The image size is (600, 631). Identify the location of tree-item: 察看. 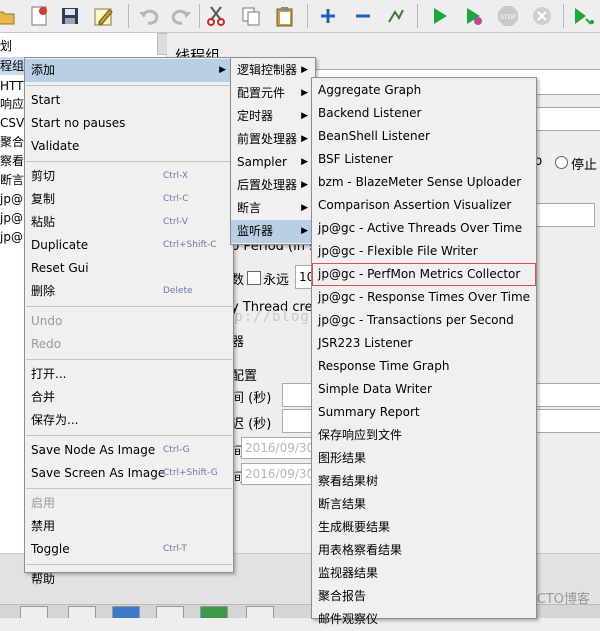
(12, 161).